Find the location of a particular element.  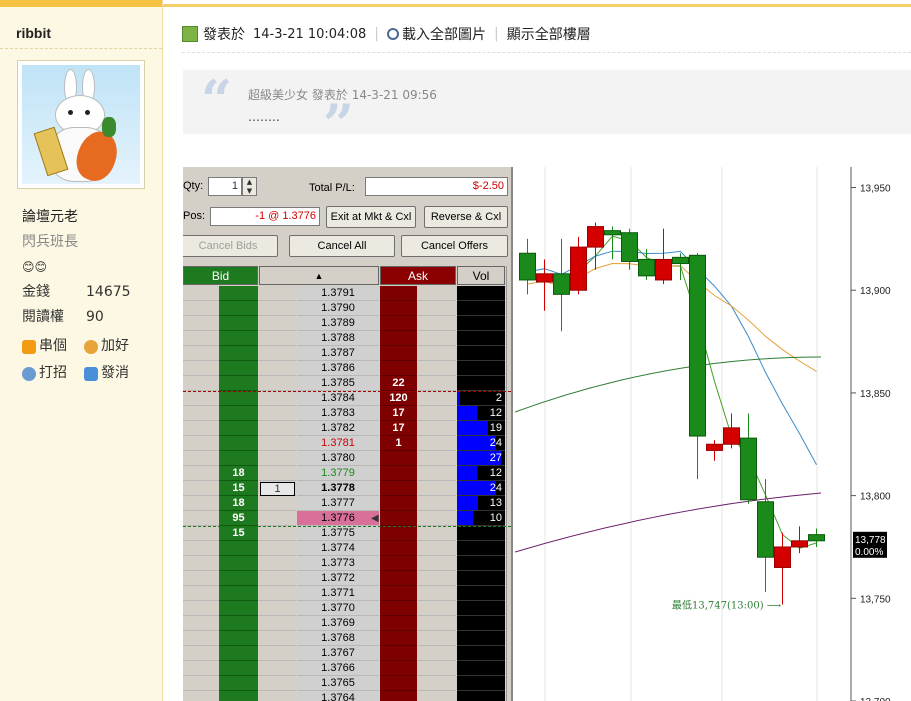

price-cell: 1.3771 is located at coordinates (338, 593).